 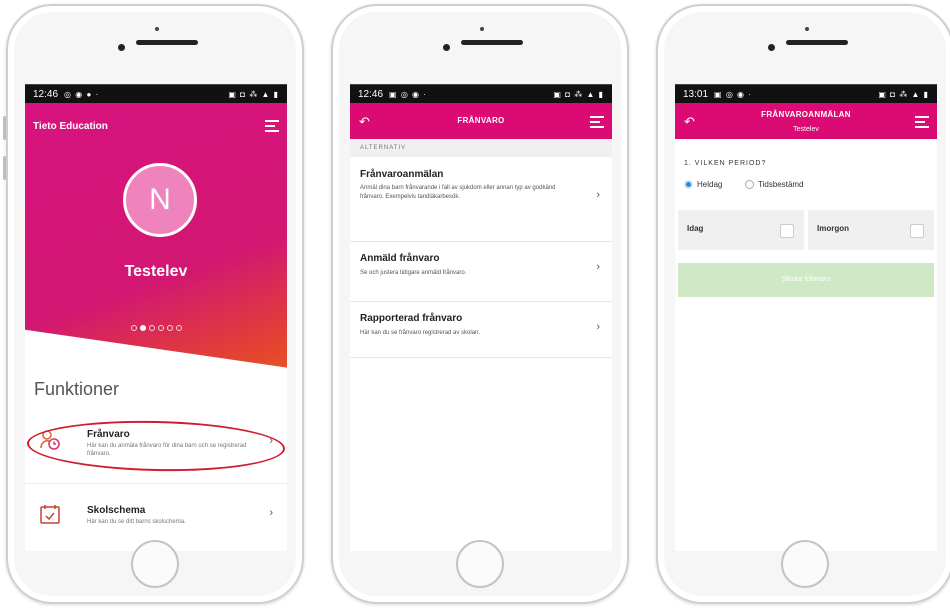 What do you see at coordinates (50, 514) in the screenshot?
I see `calendar-check-icon` at bounding box center [50, 514].